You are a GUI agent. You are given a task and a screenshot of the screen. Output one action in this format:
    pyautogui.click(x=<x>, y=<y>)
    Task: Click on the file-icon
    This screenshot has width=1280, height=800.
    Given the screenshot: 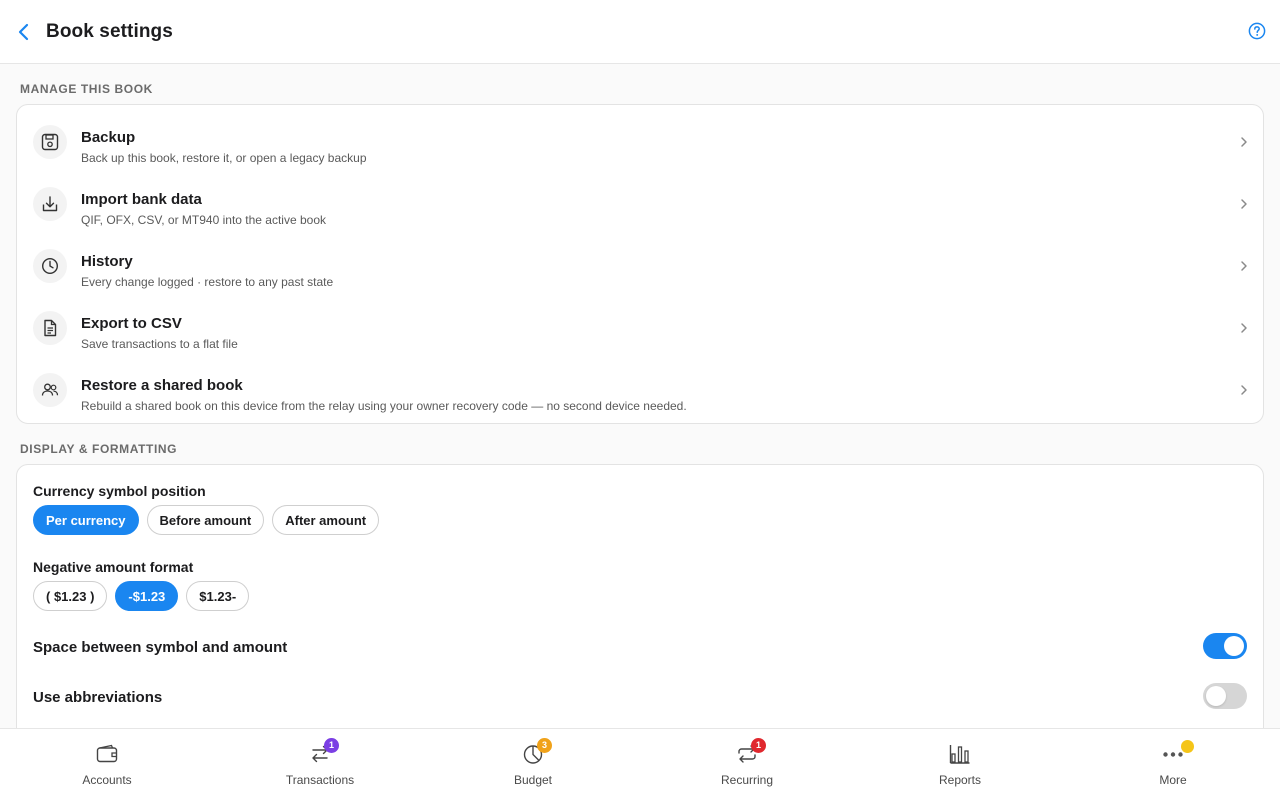 What is the action you would take?
    pyautogui.click(x=50, y=328)
    